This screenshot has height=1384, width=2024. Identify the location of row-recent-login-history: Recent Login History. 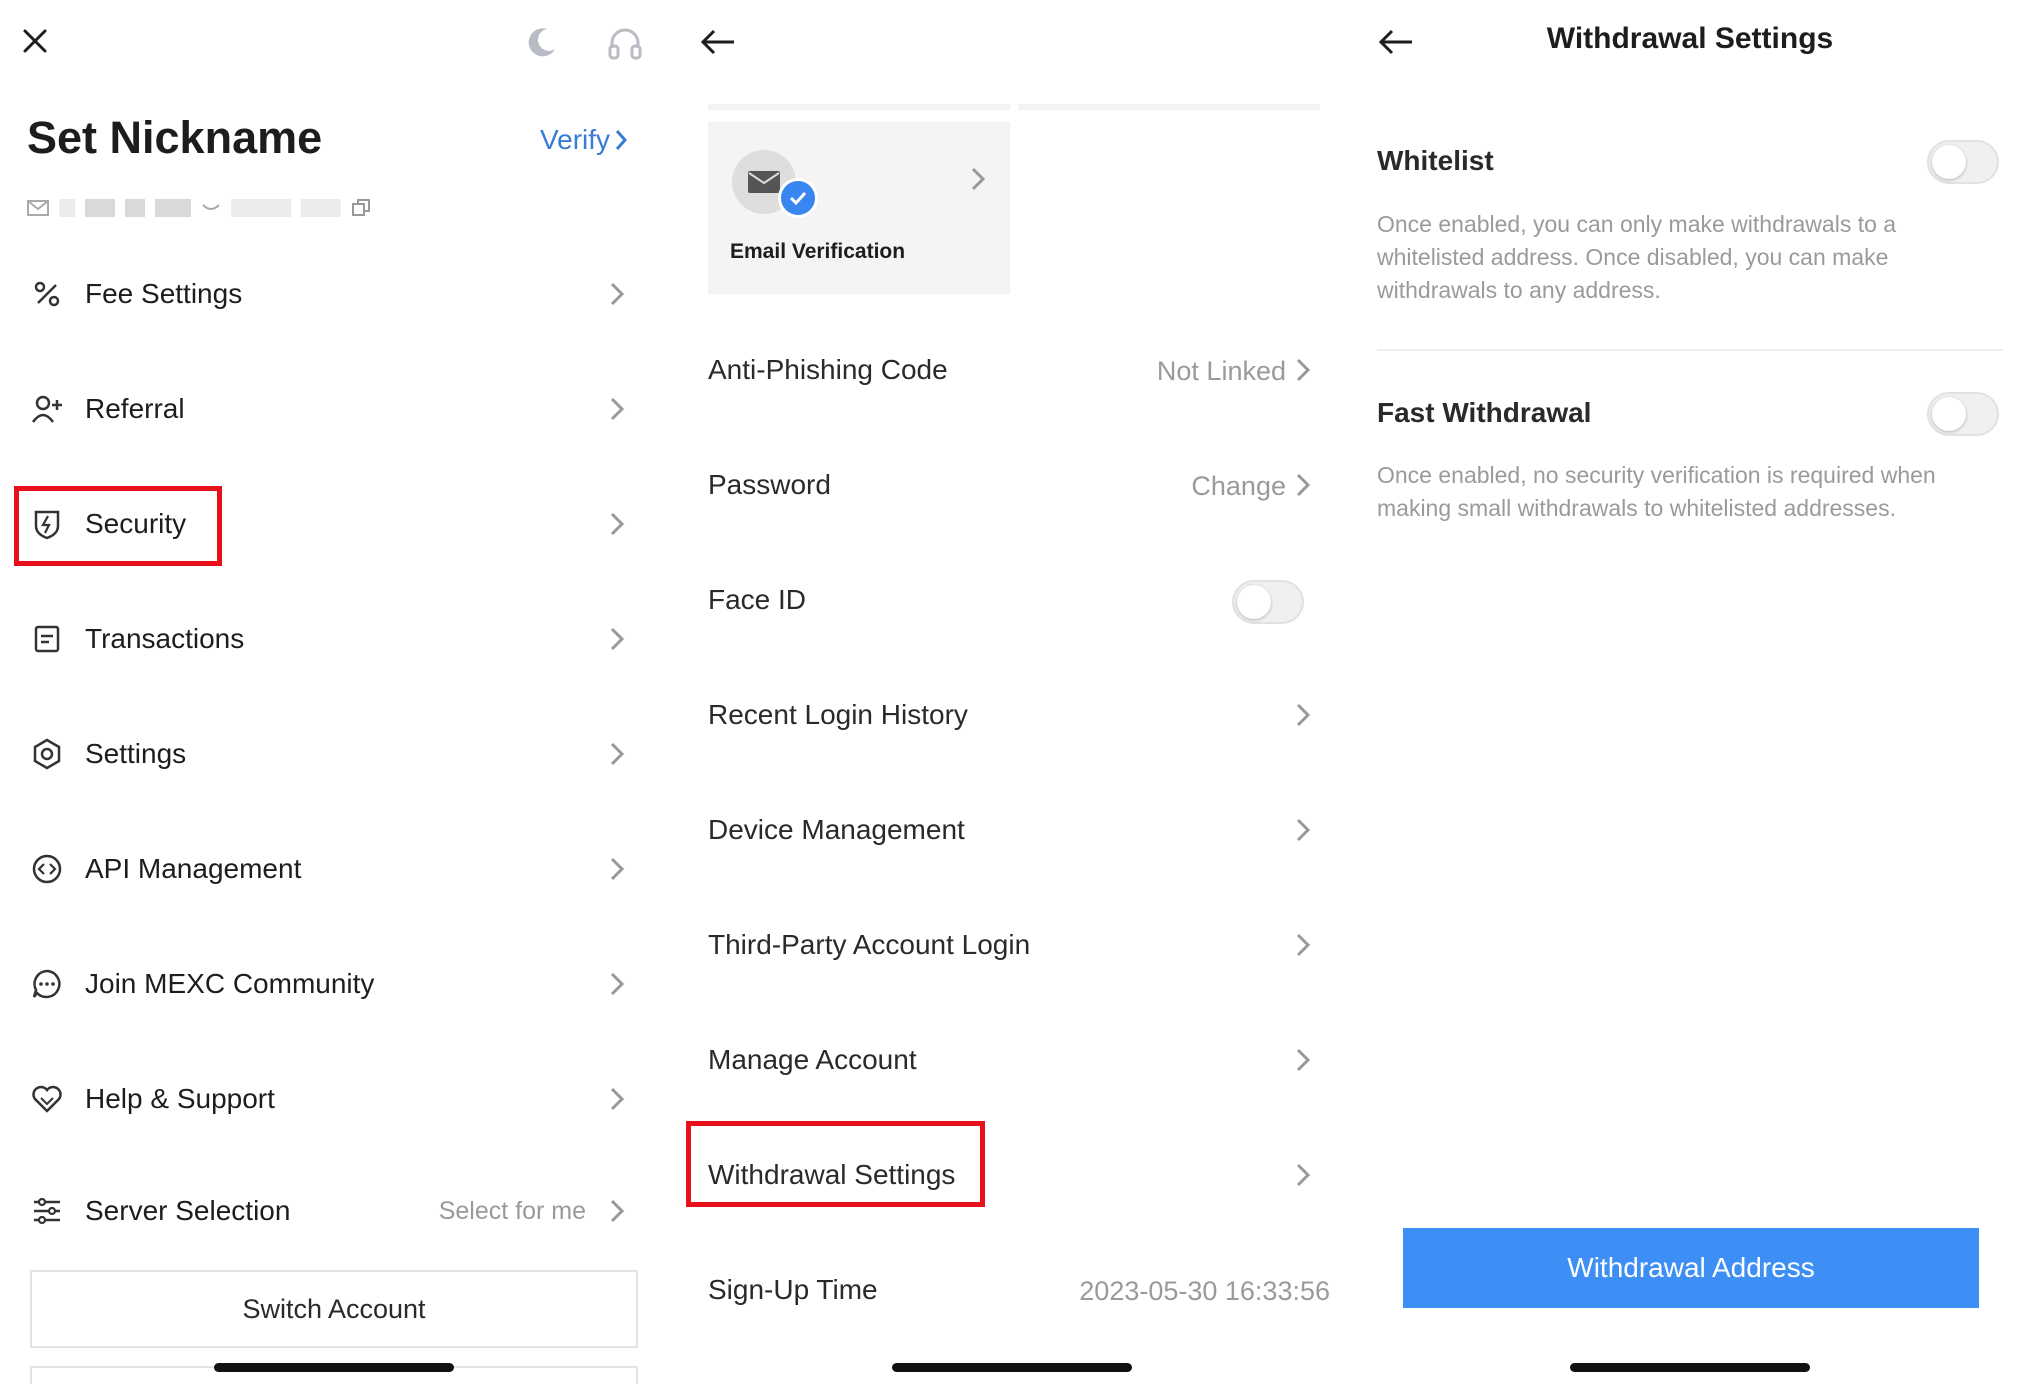
(1017, 718).